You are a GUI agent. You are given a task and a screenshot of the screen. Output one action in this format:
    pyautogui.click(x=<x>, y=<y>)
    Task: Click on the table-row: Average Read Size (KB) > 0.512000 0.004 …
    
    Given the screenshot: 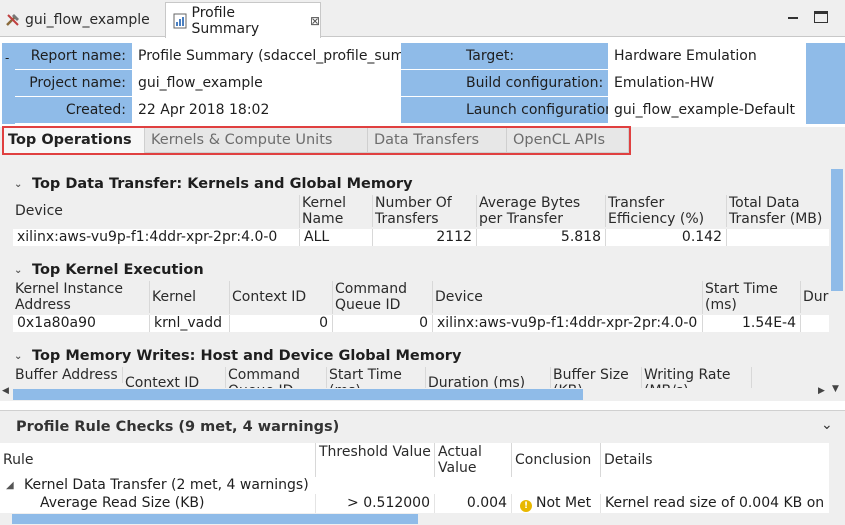 What is the action you would take?
    pyautogui.click(x=414, y=503)
    